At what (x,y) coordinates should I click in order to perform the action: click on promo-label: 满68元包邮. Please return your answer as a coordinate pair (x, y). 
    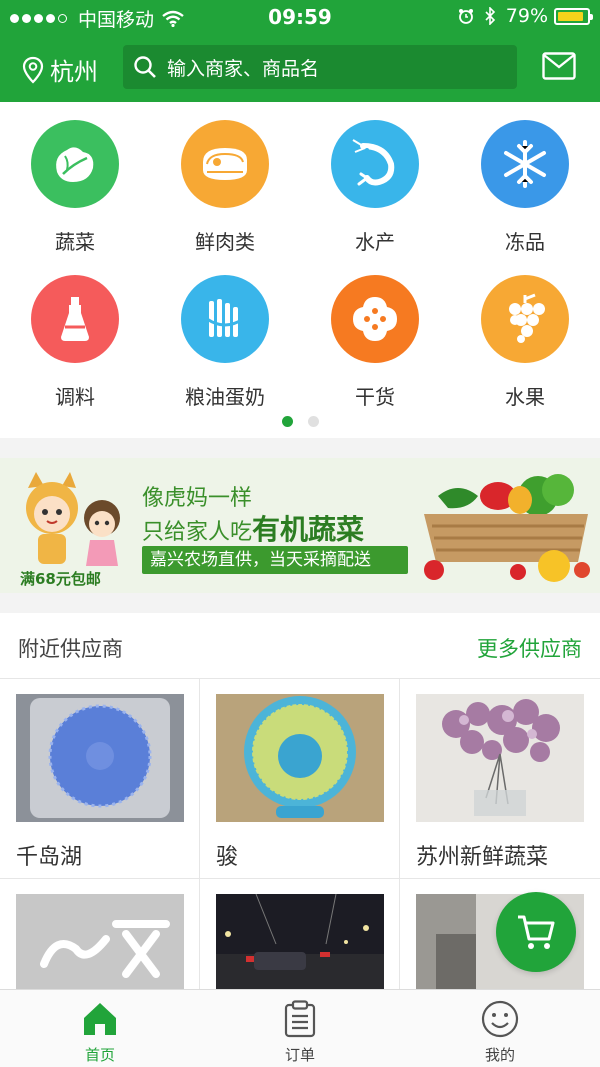
    Looking at the image, I should click on (60, 579).